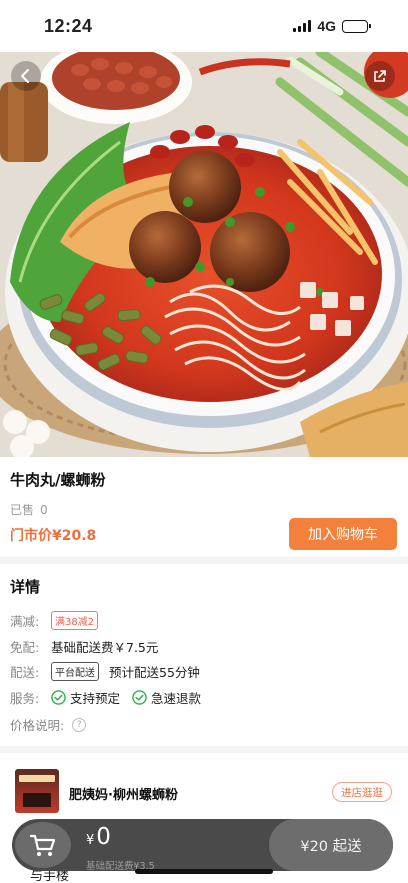 Image resolution: width=408 pixels, height=883 pixels. I want to click on product-info: 牛肉丸/螺蛳粉 已售 0 门市价¥20.8 加入购物车, so click(204, 507).